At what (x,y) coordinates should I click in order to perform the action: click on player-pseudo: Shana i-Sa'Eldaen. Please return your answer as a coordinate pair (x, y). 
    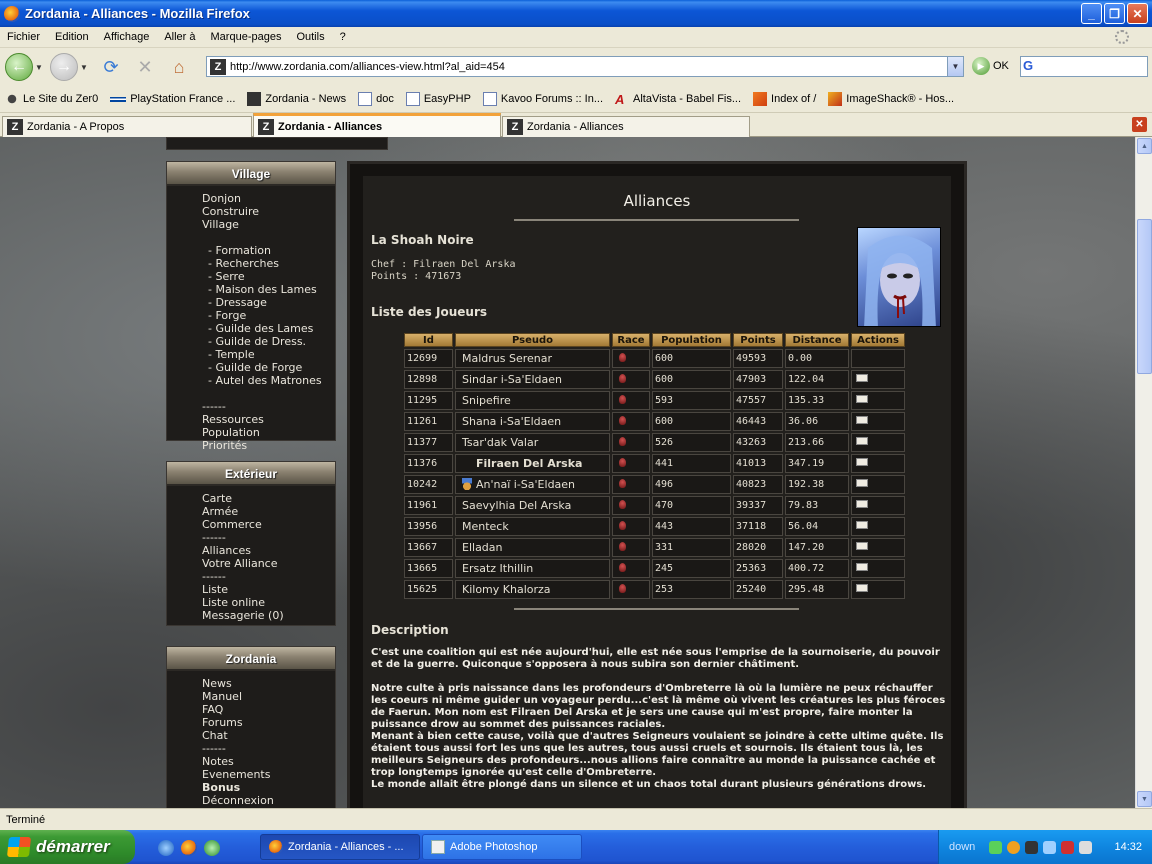
    Looking at the image, I should click on (532, 421).